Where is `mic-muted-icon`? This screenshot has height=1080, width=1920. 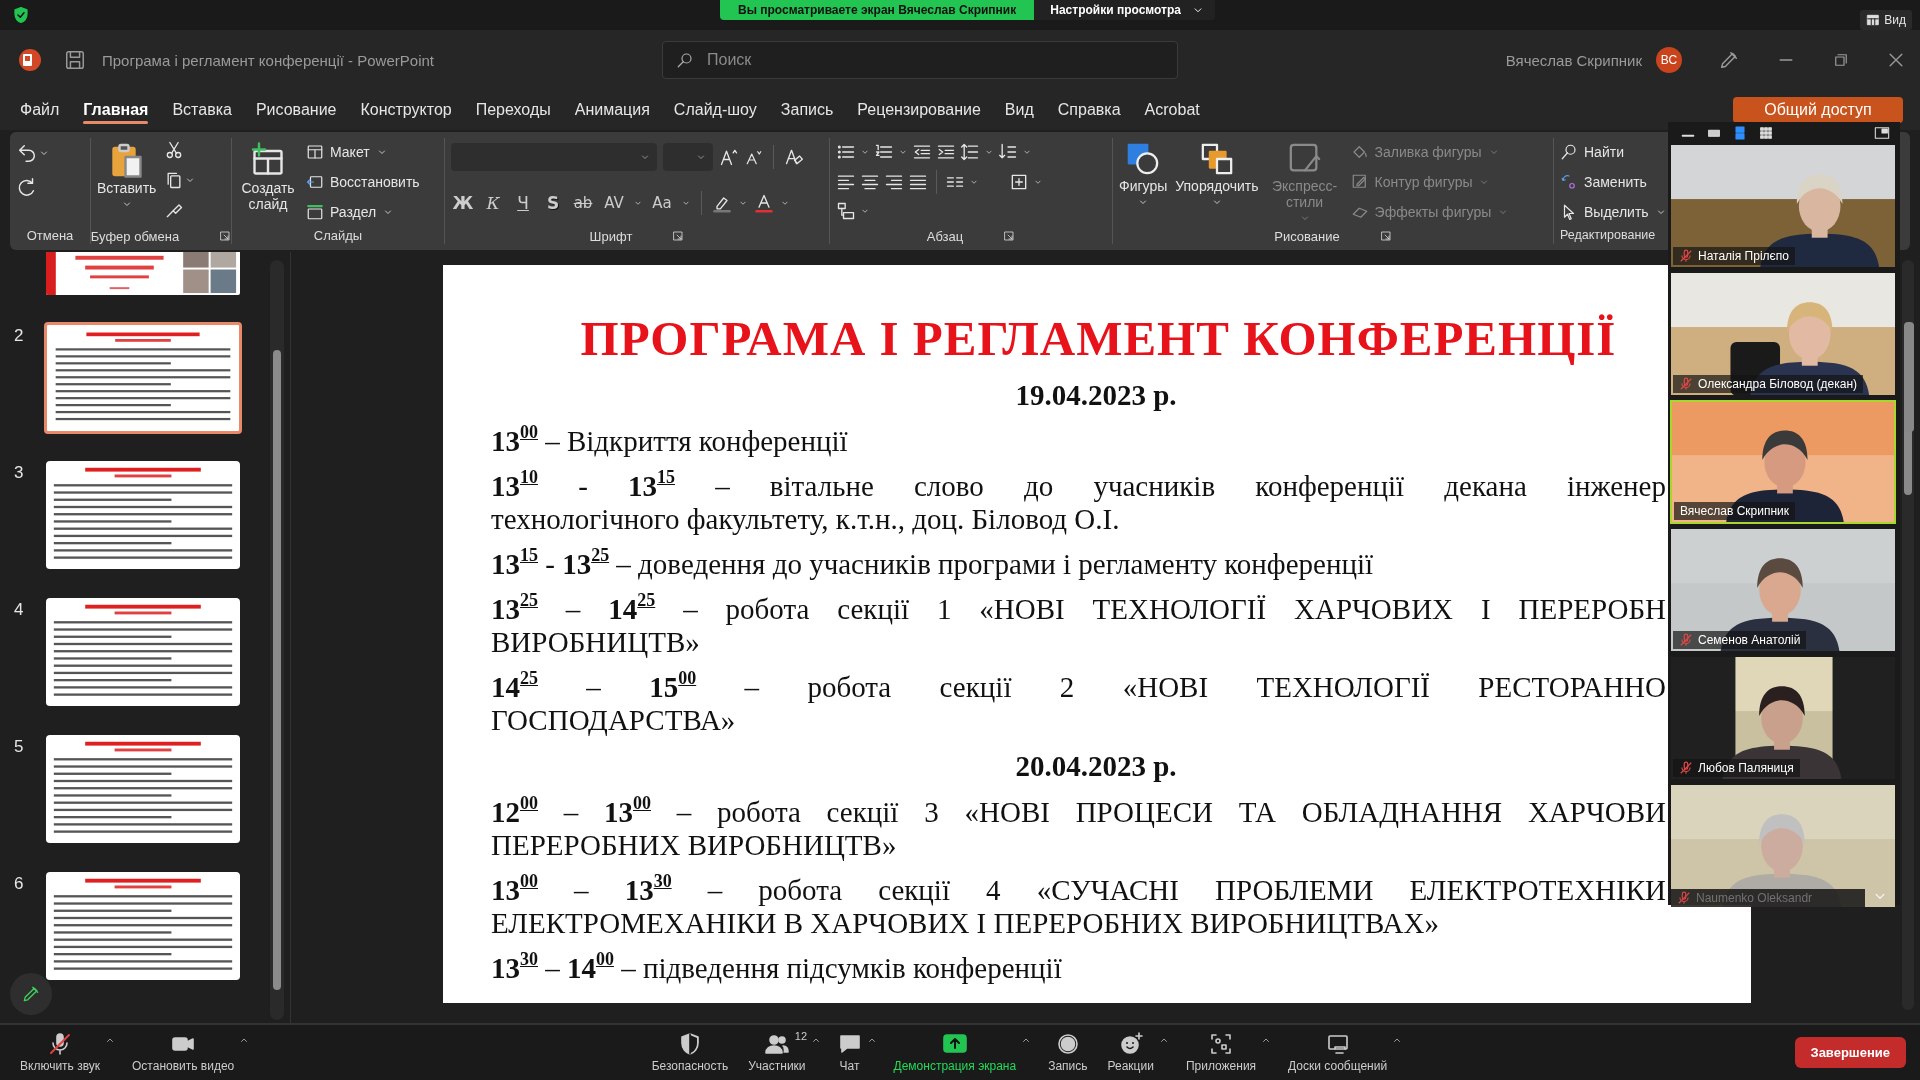
mic-muted-icon is located at coordinates (60, 1044).